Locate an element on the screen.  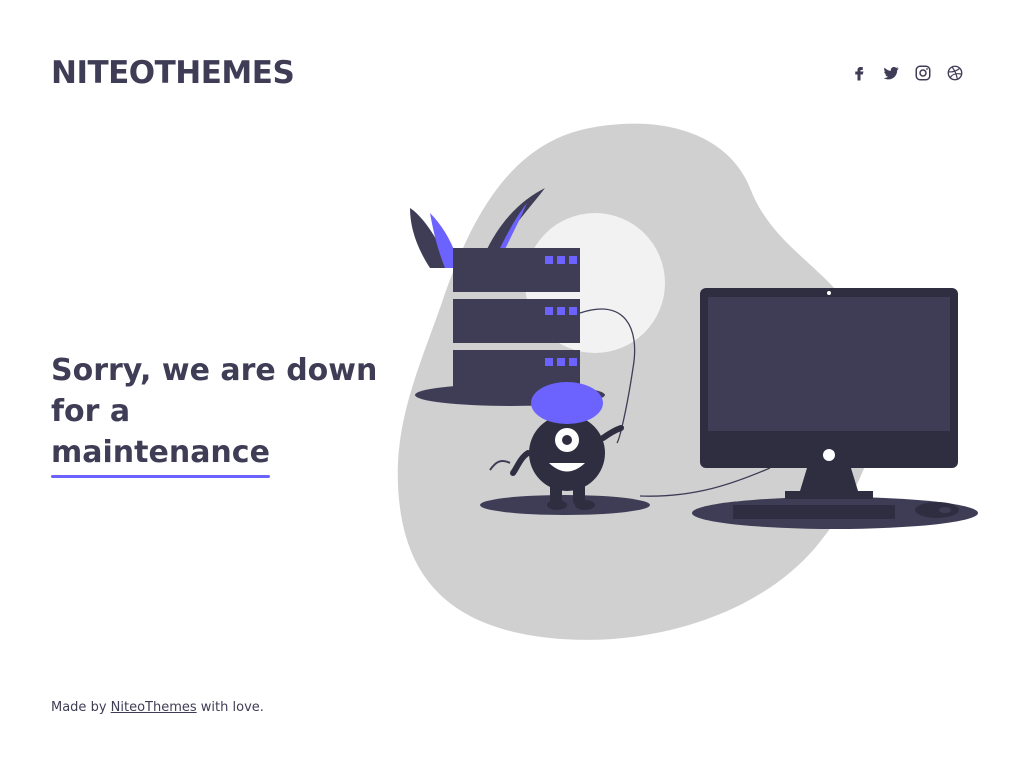
instagram-icon is located at coordinates (923, 73).